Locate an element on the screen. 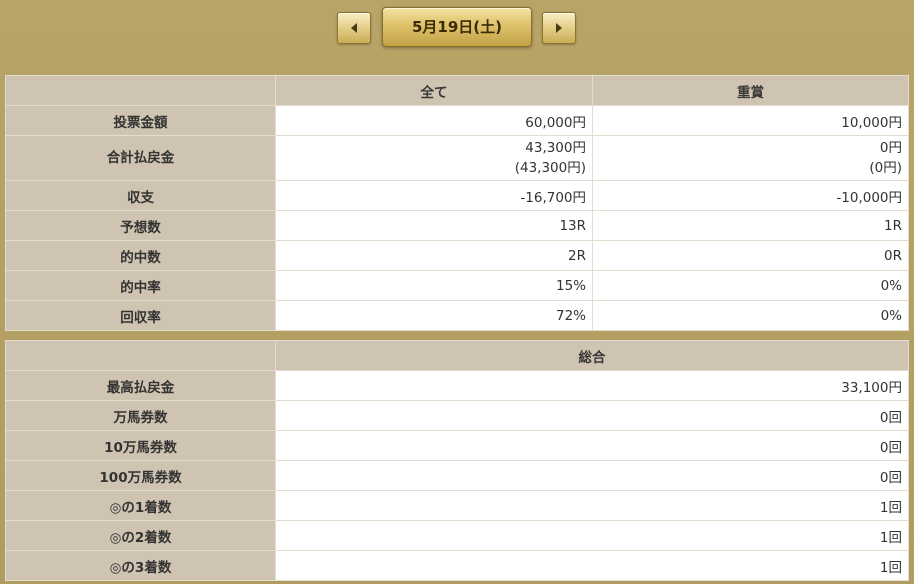 Image resolution: width=914 pixels, height=584 pixels. table-row: 投票金額 60,000円 10,000円 is located at coordinates (457, 120).